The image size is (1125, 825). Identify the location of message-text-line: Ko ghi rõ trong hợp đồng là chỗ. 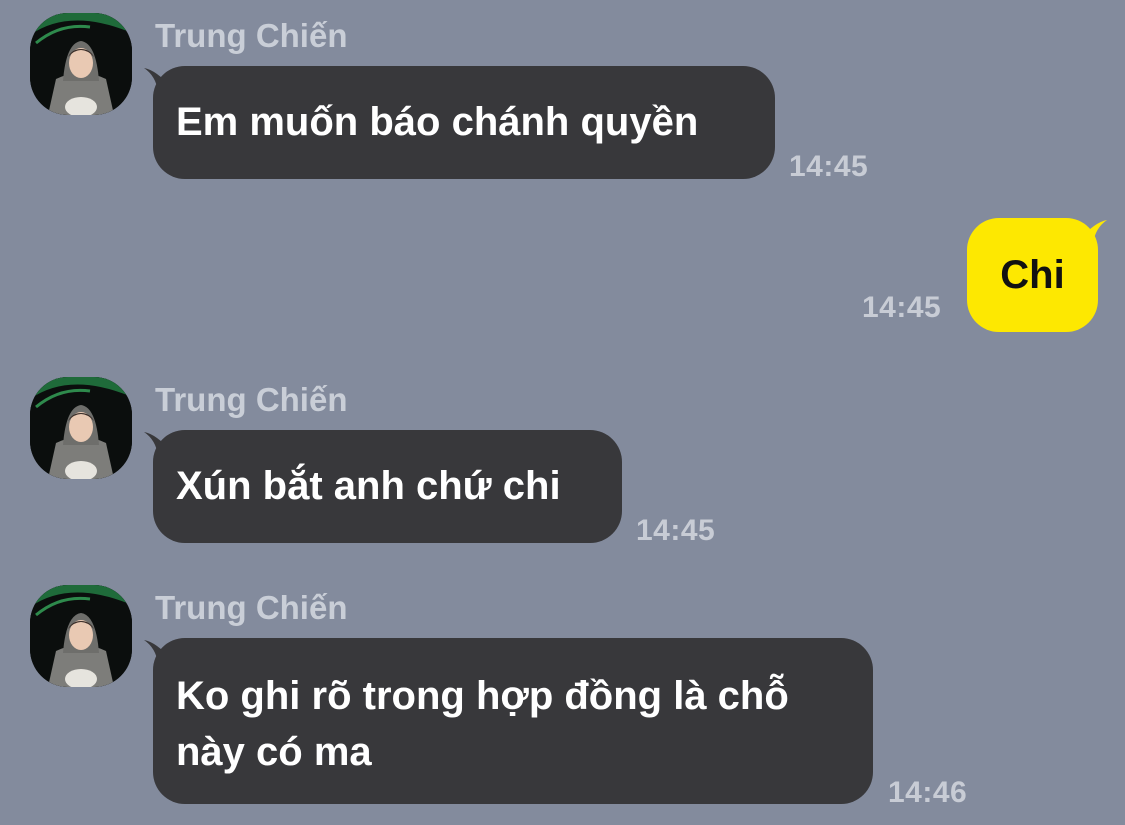
(482, 696).